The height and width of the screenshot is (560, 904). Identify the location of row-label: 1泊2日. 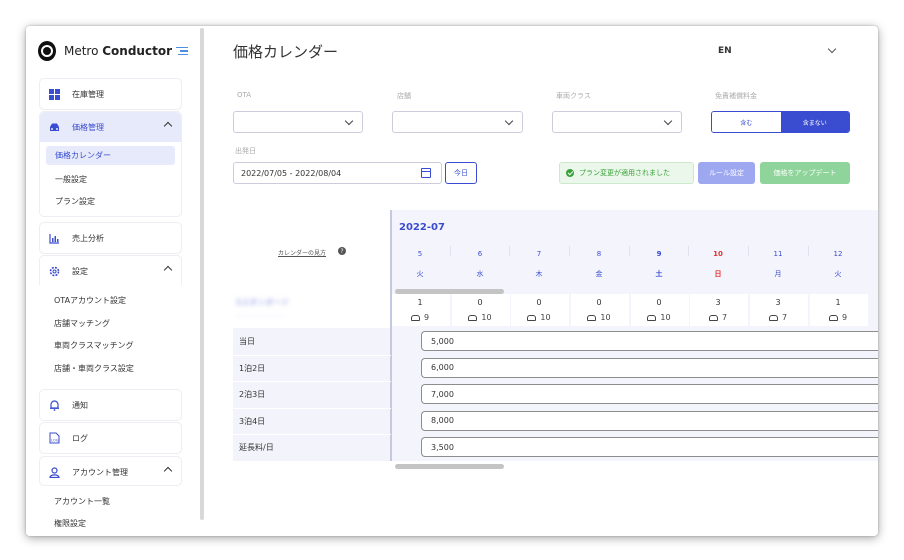
(252, 368).